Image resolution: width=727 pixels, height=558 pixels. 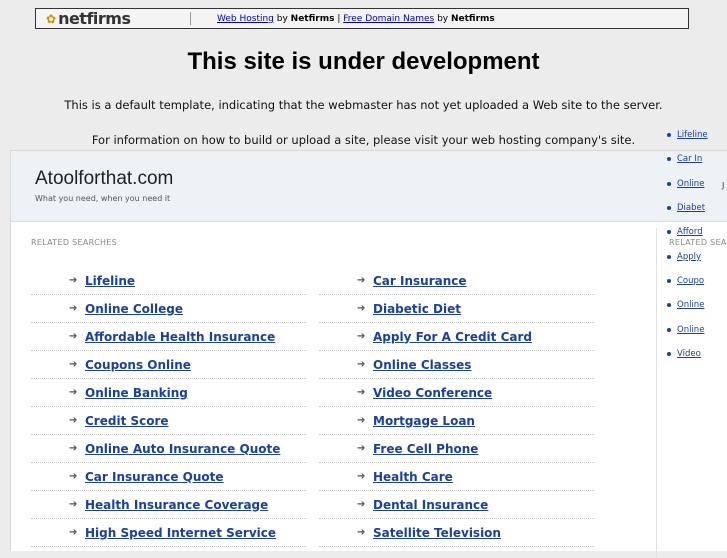 I want to click on list-item: ➔ Health Insurance Coverage, so click(x=169, y=505).